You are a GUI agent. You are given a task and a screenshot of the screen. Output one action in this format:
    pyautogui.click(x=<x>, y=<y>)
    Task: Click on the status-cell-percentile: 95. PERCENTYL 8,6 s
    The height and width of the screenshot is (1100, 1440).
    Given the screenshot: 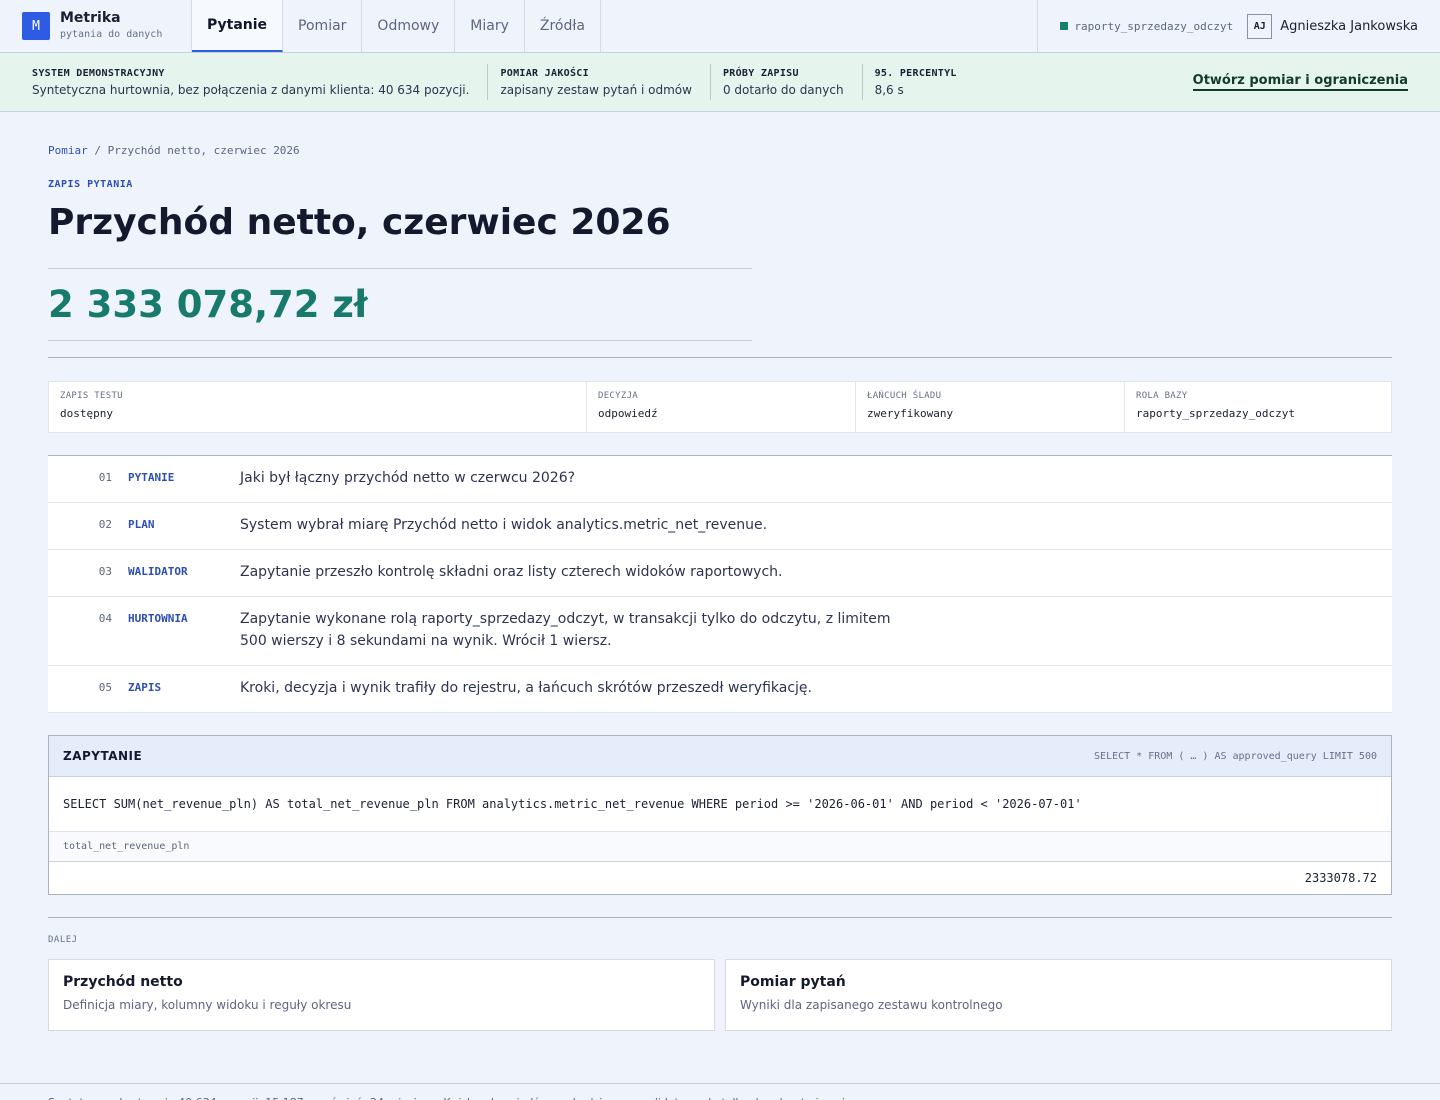 What is the action you would take?
    pyautogui.click(x=925, y=82)
    